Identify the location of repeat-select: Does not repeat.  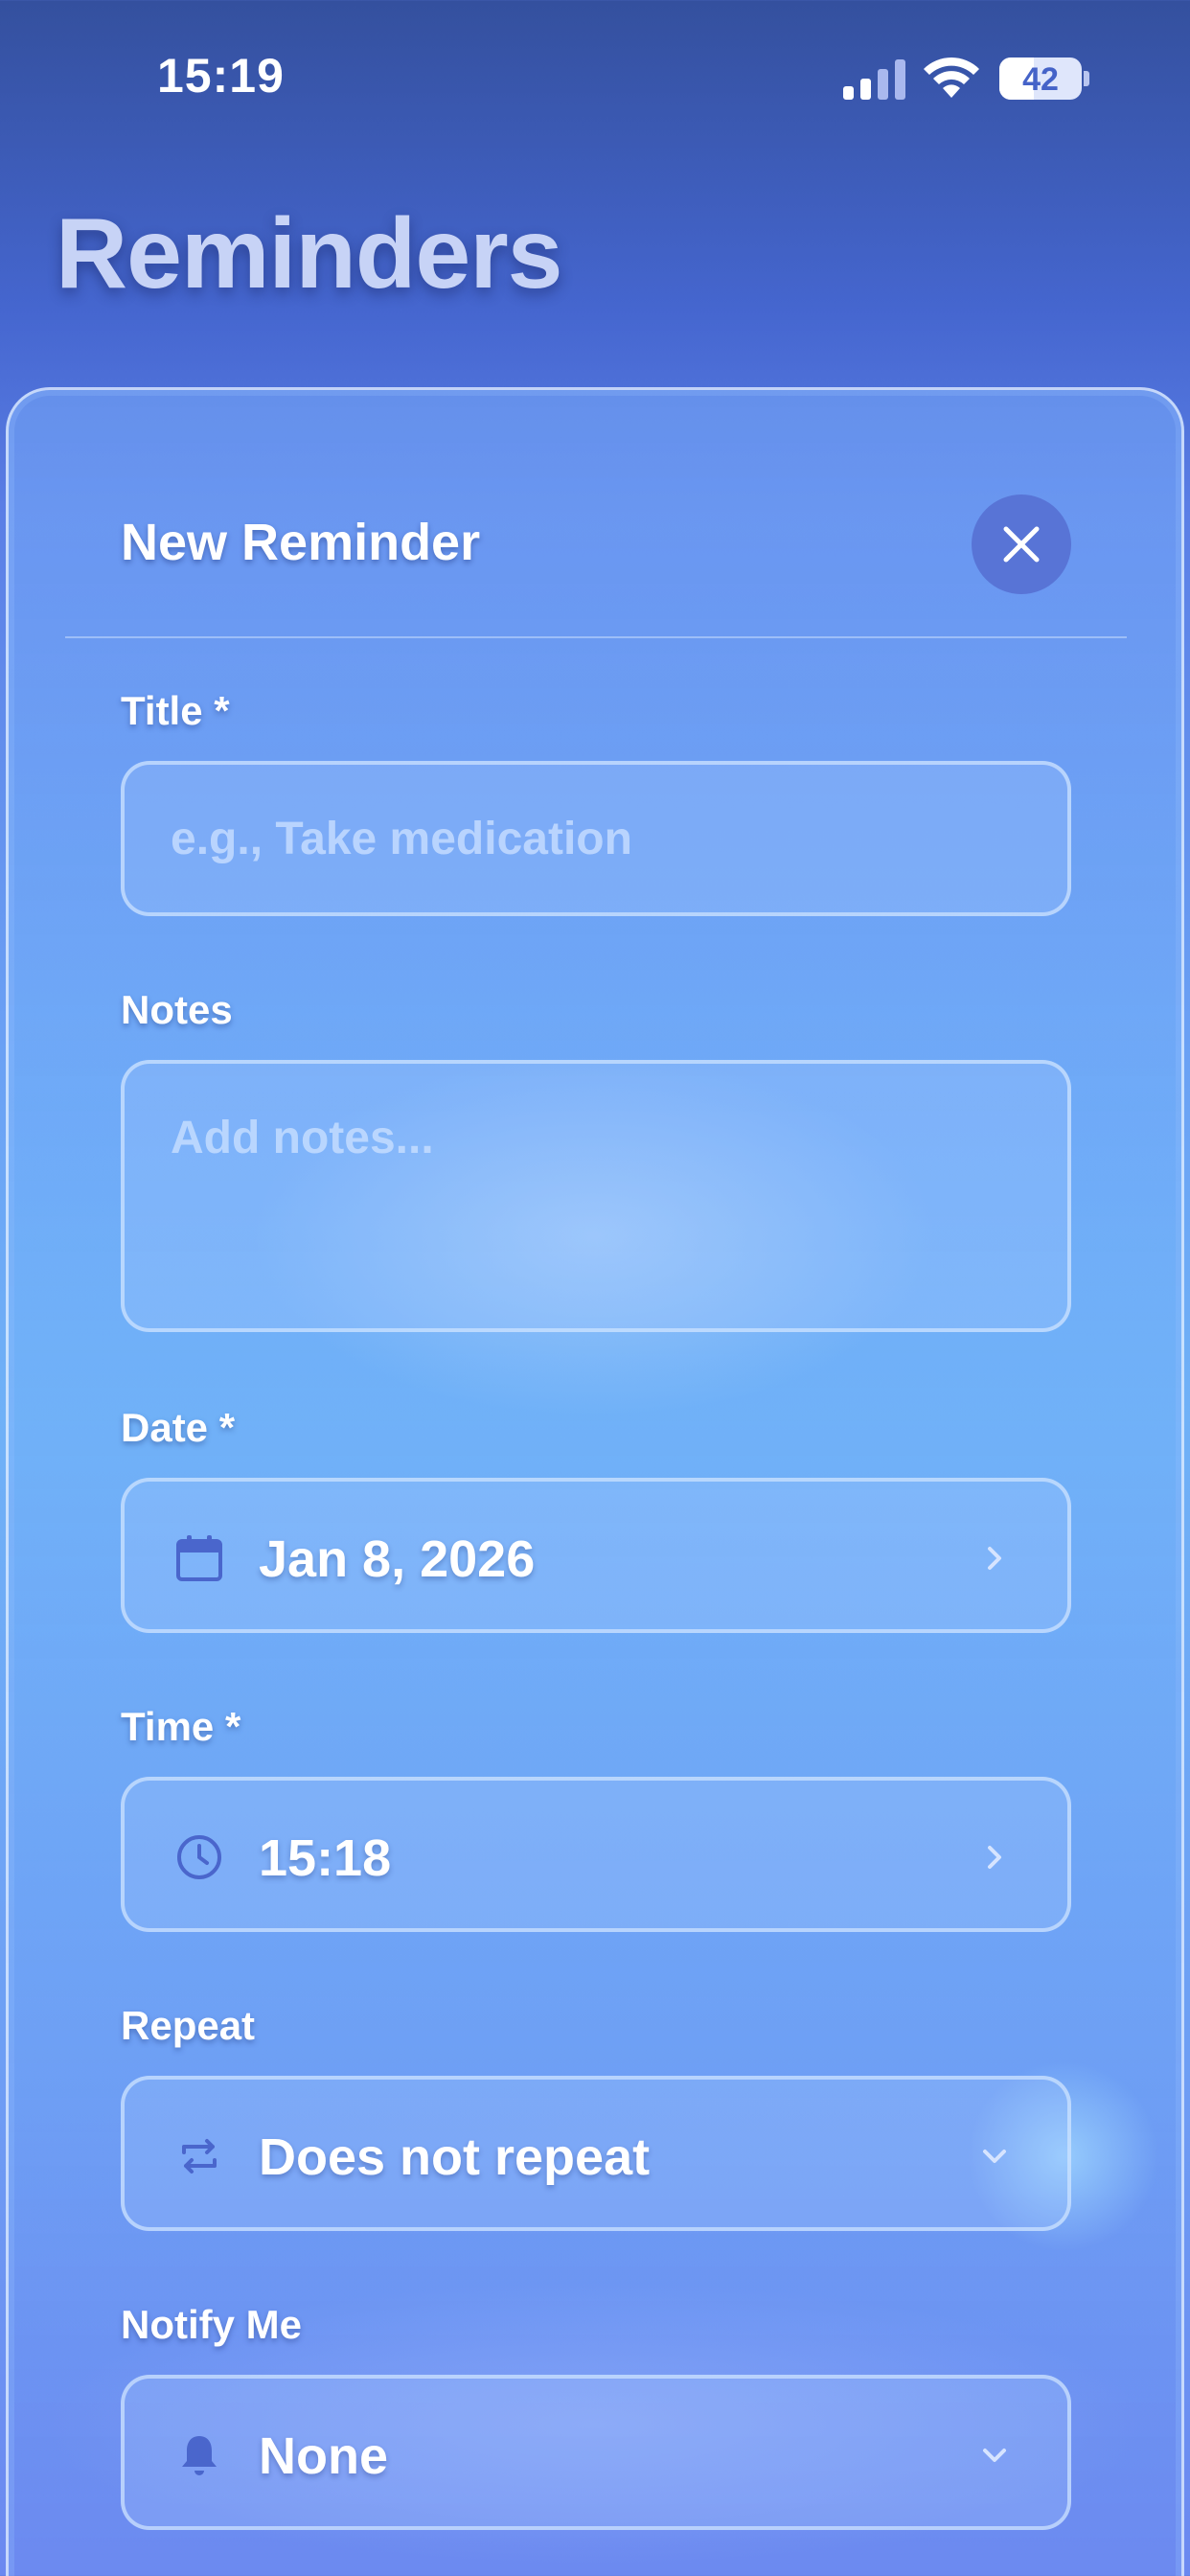
(596, 2153).